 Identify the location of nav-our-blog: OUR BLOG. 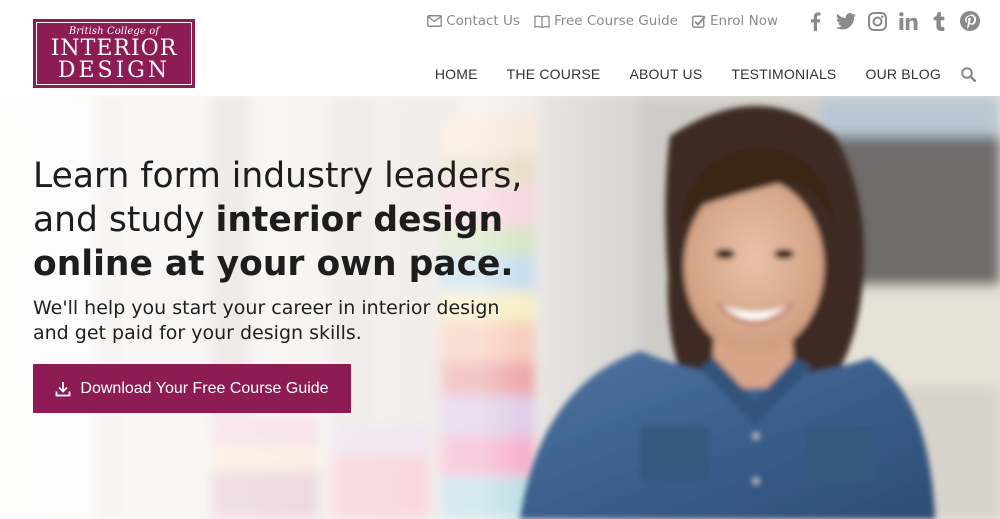
(903, 74).